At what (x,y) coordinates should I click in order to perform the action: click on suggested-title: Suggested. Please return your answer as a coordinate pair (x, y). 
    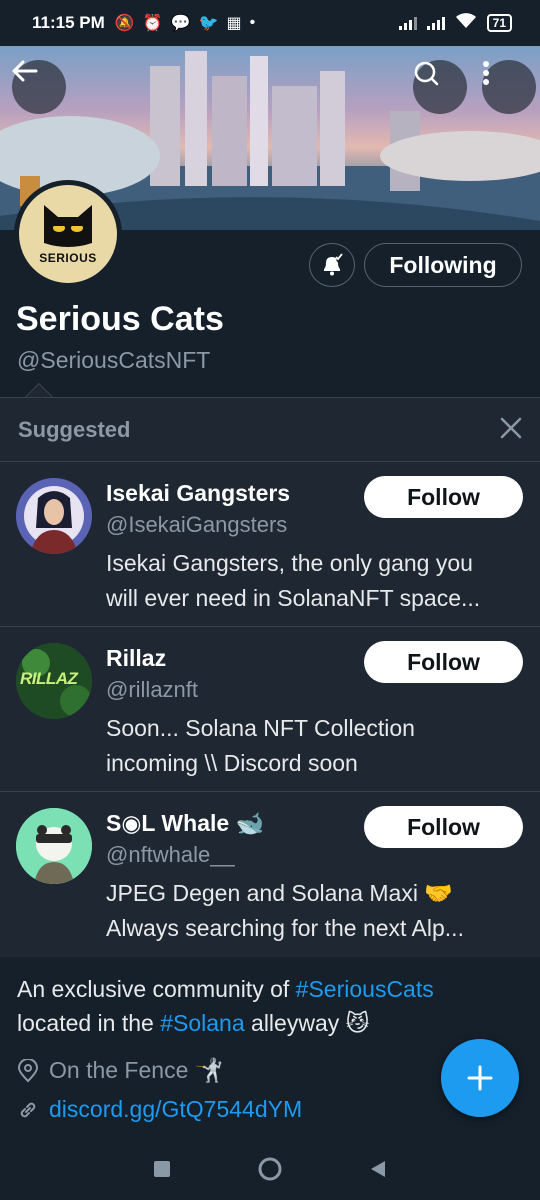
    Looking at the image, I should click on (74, 429).